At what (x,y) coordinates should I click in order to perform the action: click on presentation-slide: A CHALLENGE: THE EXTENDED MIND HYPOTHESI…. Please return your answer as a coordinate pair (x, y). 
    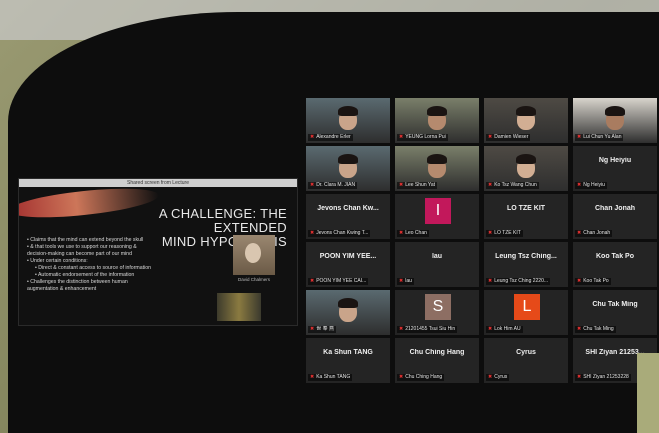
    Looking at the image, I should click on (158, 256).